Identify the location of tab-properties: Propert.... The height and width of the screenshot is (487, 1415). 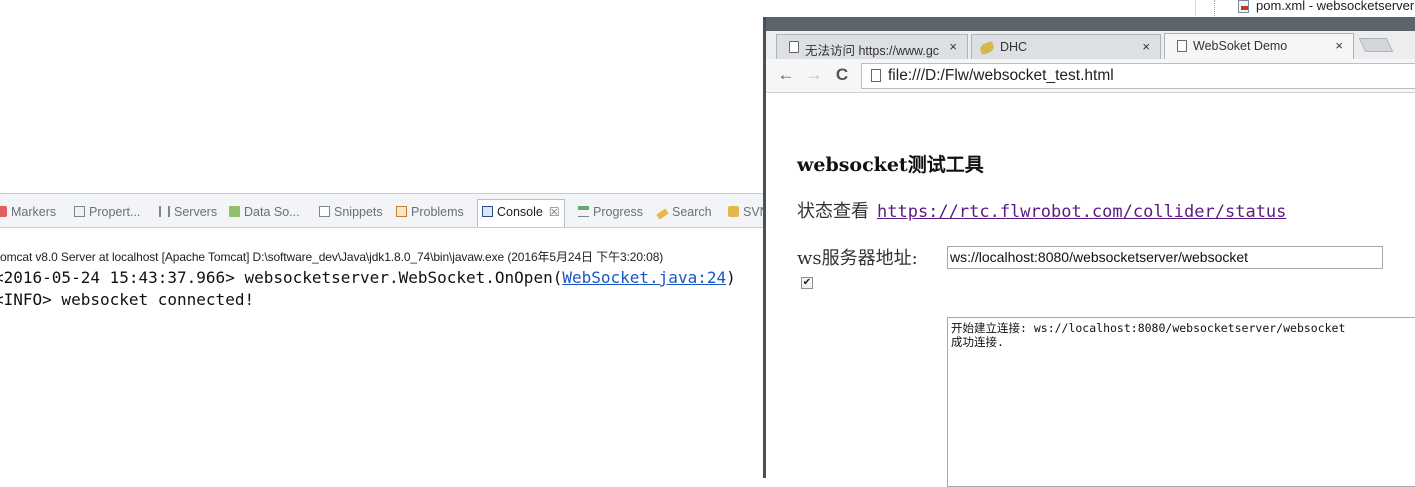
(107, 212).